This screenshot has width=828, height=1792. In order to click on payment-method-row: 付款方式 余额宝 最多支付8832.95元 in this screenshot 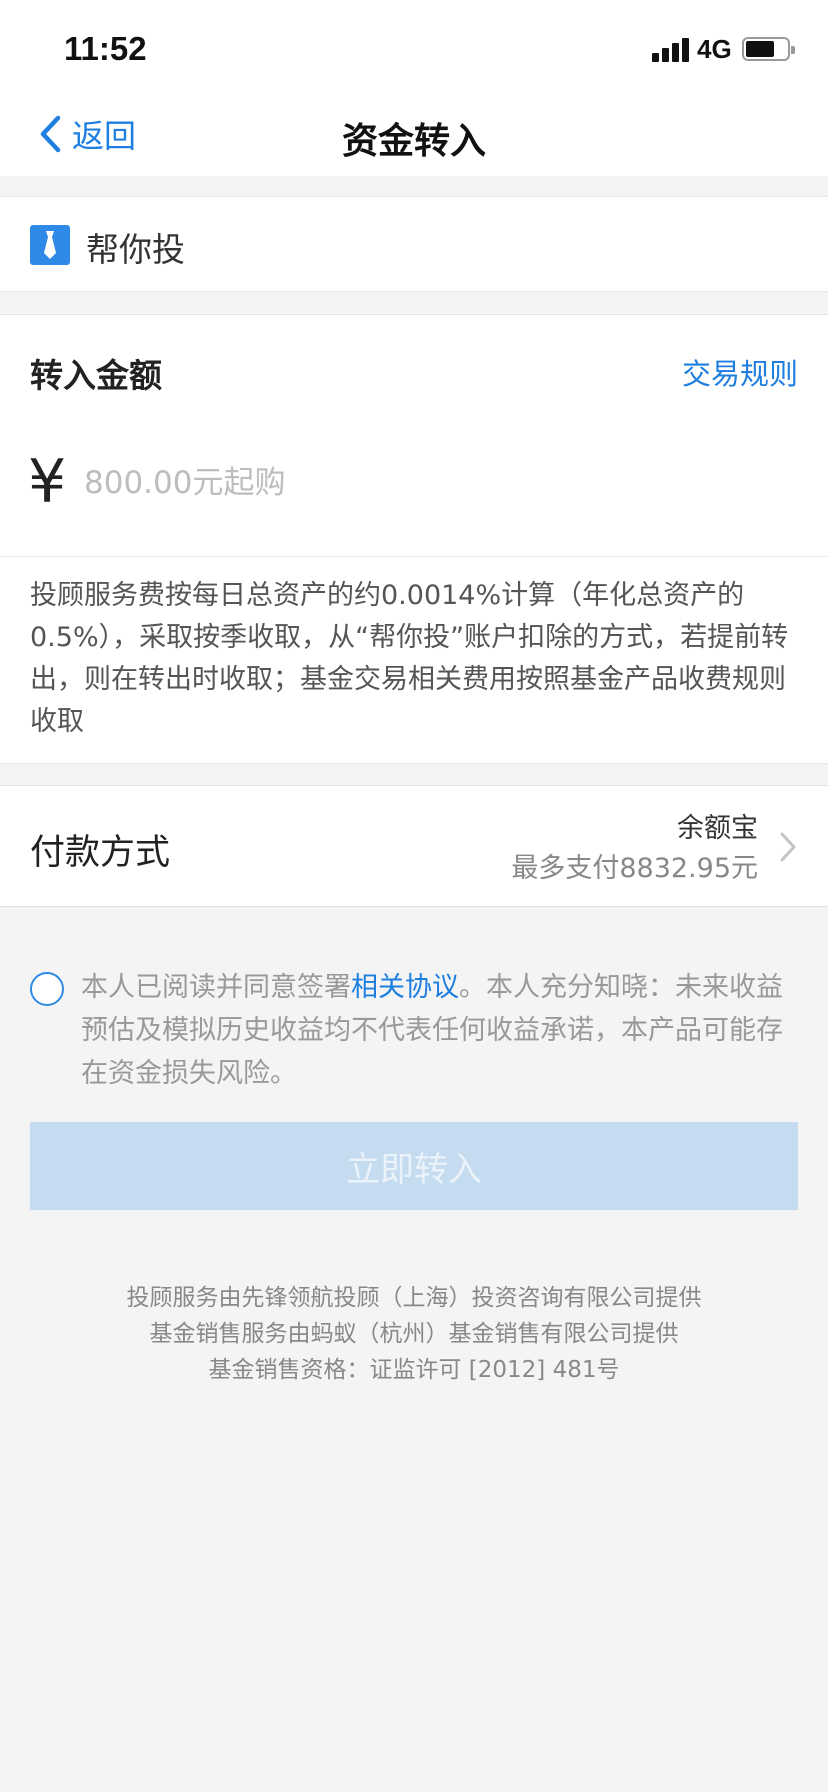, I will do `click(414, 846)`.